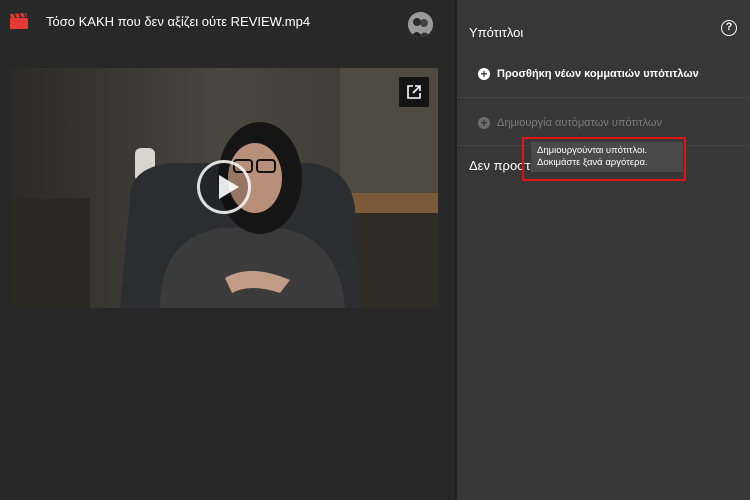 The height and width of the screenshot is (500, 750). I want to click on avatar-image, so click(420, 24).